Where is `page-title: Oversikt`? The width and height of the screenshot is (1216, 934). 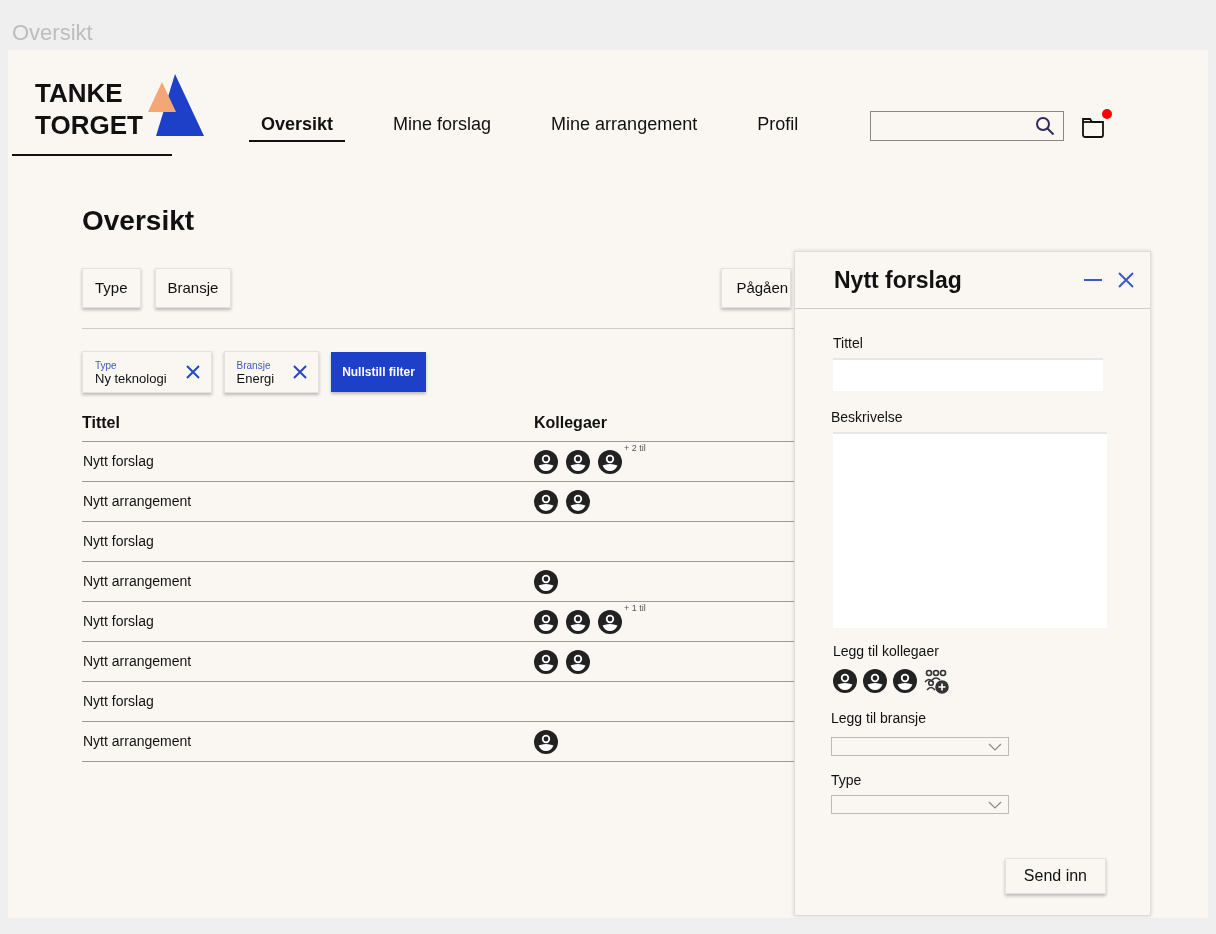 page-title: Oversikt is located at coordinates (139, 221).